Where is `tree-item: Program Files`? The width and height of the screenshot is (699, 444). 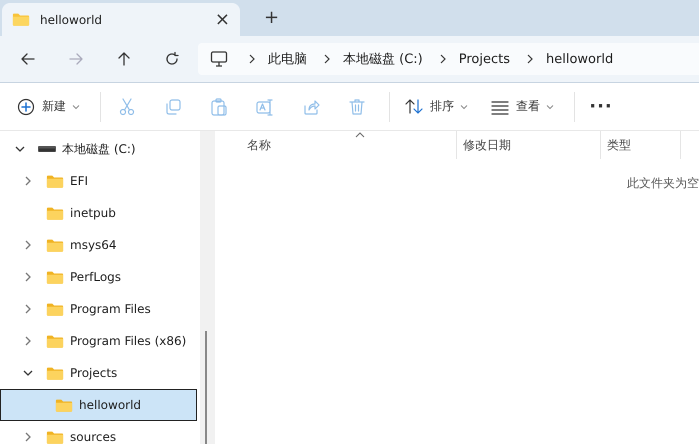 tree-item: Program Files is located at coordinates (100, 309).